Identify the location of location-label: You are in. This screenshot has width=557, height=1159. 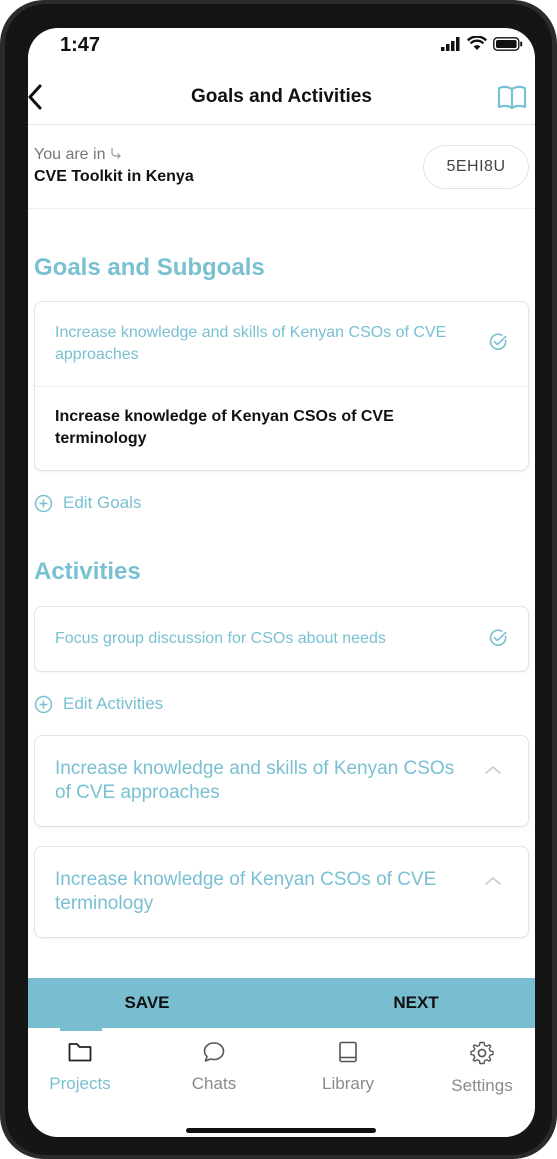
(78, 155).